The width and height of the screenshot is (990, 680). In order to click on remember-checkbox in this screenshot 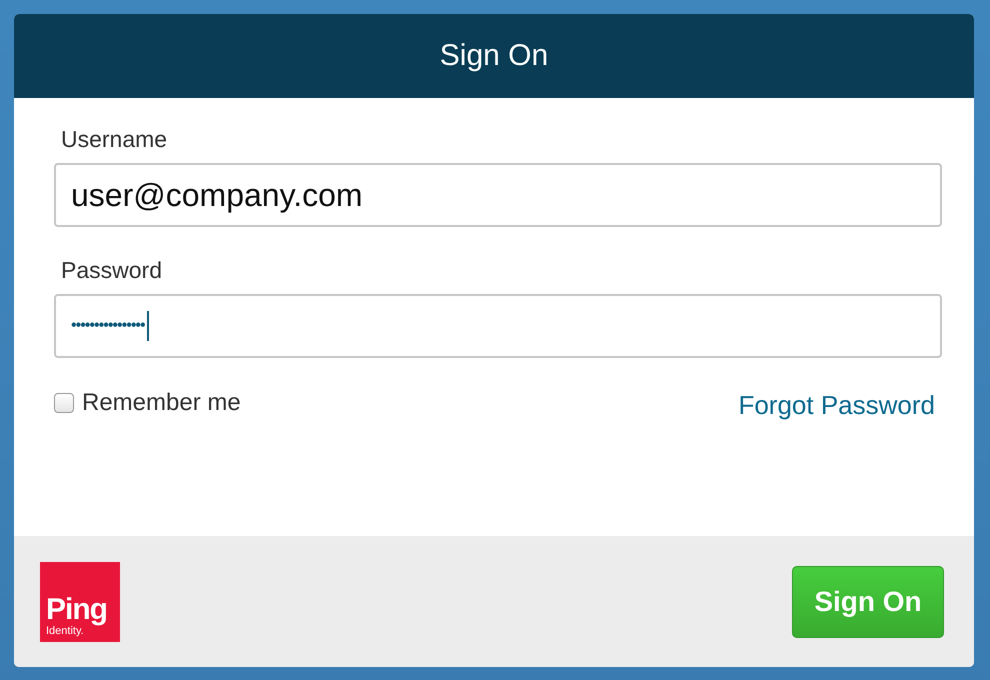, I will do `click(64, 402)`.